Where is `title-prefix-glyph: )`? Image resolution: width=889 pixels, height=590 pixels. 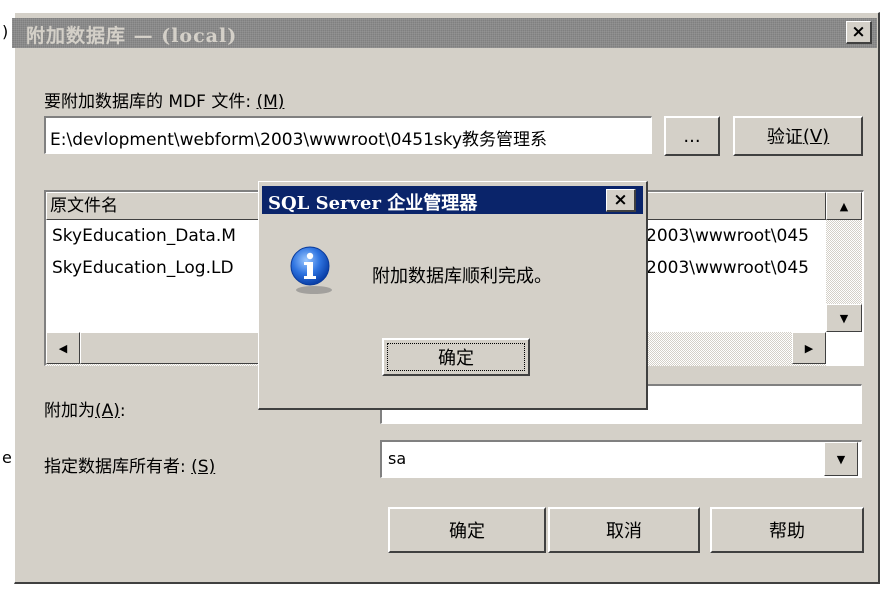
title-prefix-glyph: ) is located at coordinates (5, 31).